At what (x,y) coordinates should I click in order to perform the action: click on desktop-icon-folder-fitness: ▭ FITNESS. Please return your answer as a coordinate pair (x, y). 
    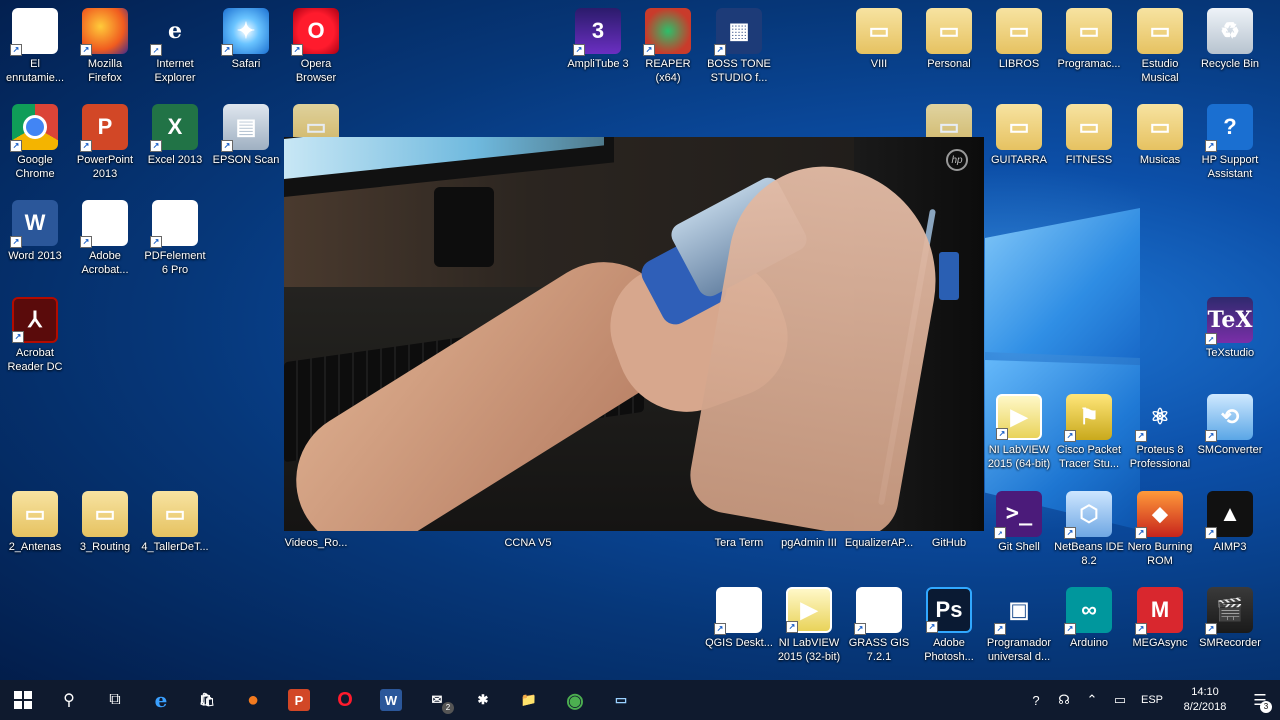
    Looking at the image, I should click on (1089, 134).